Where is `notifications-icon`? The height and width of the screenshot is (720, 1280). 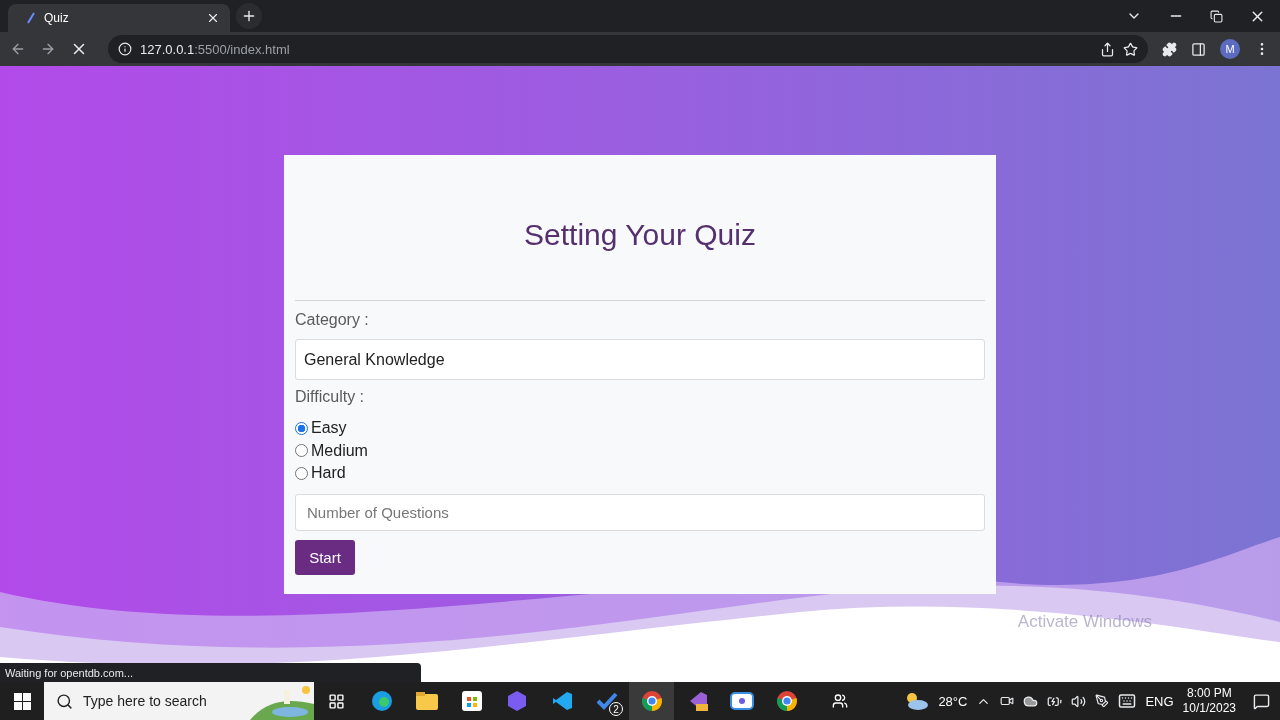
notifications-icon is located at coordinates (1261, 701).